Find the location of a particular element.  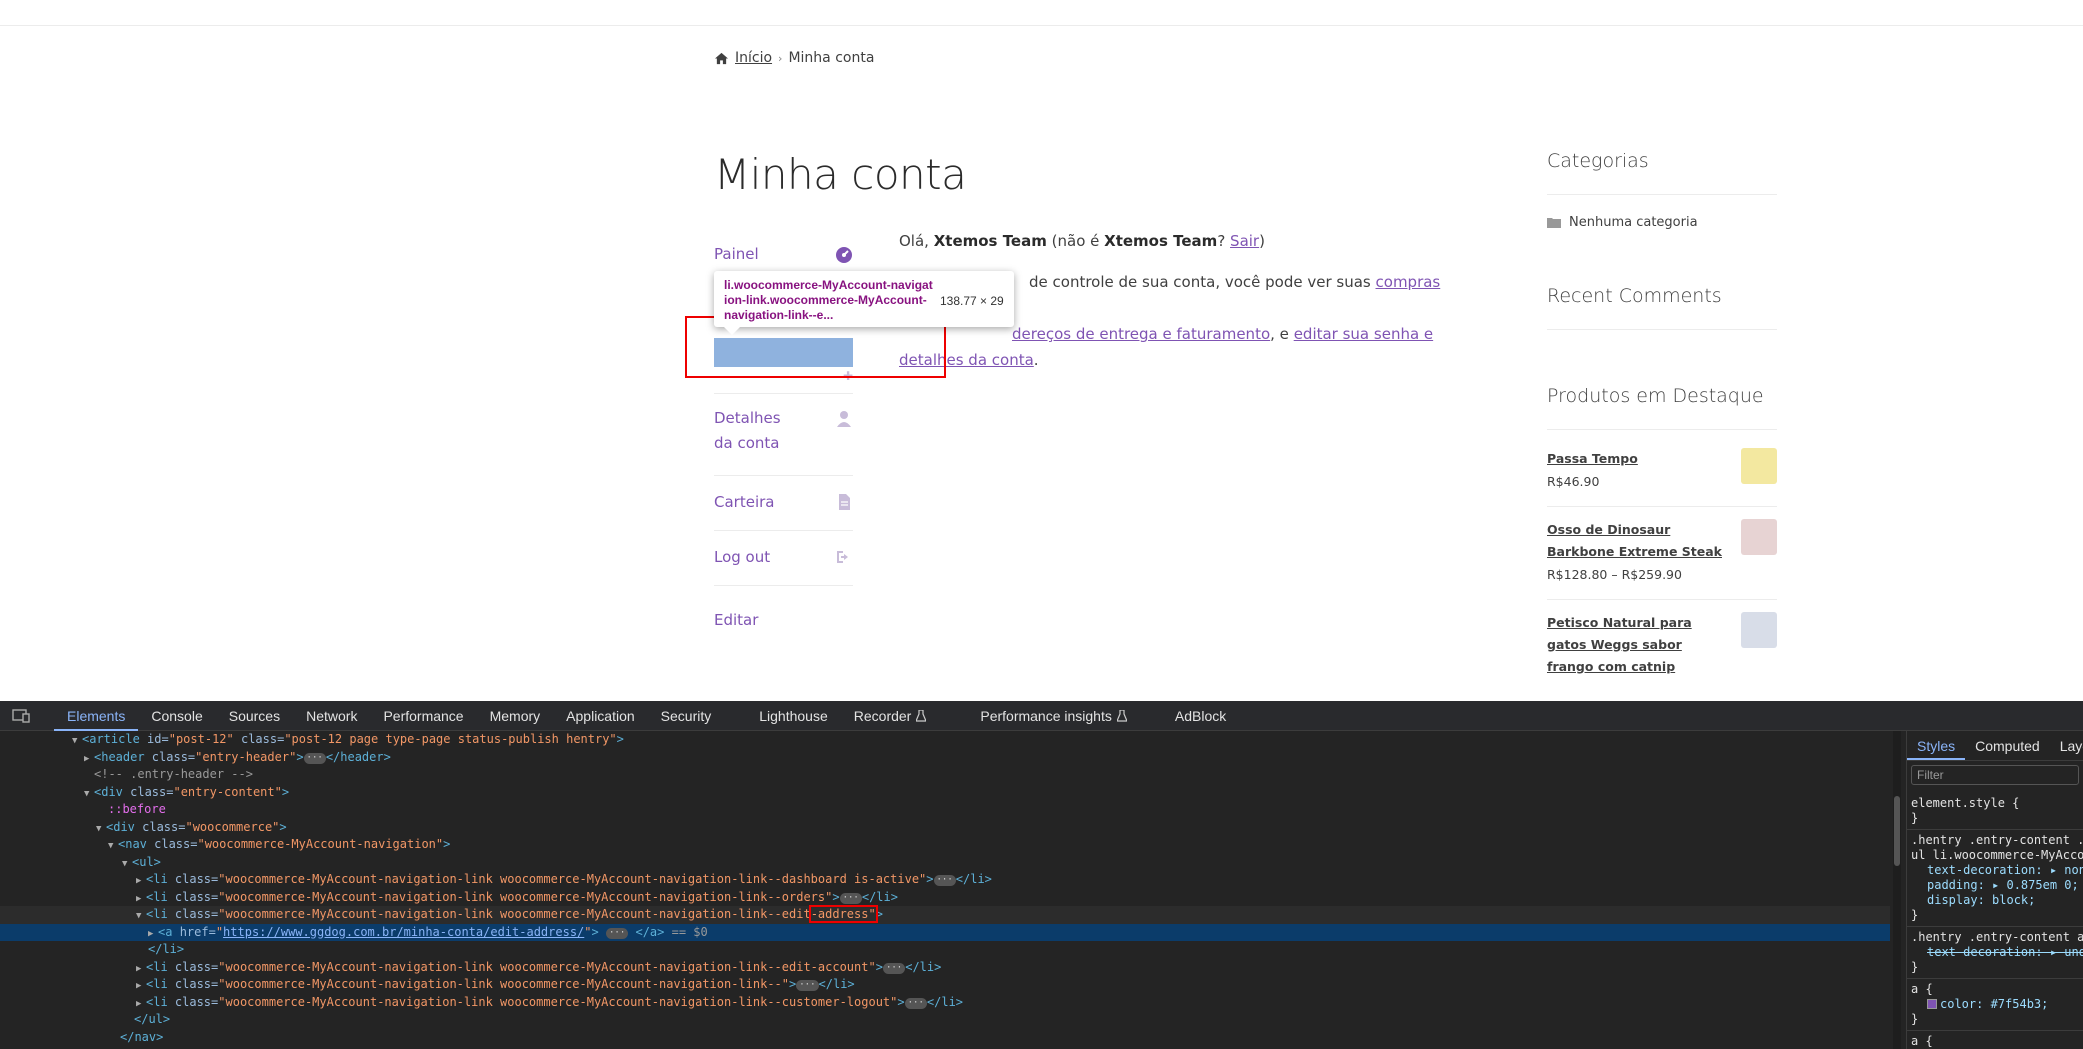

description-text: , e is located at coordinates (1282, 334).